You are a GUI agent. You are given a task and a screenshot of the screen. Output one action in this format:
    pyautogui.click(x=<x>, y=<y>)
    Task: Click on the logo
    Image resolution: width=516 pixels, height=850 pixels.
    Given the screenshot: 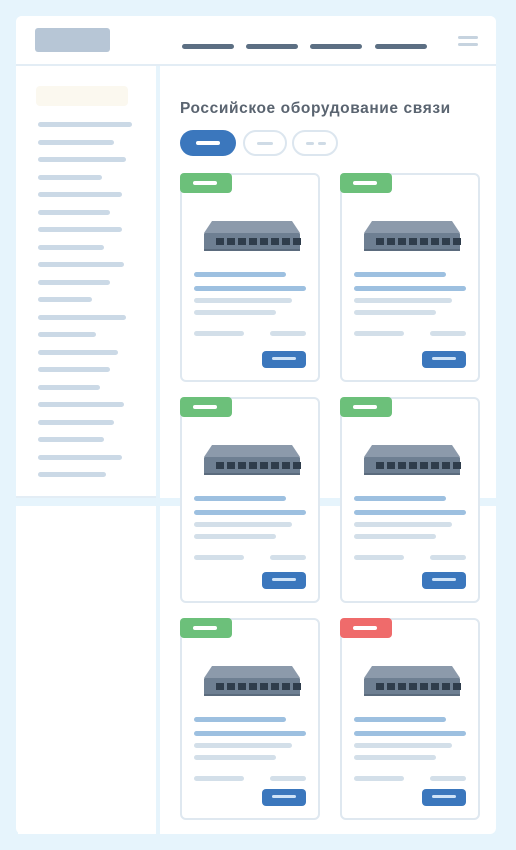 What is the action you would take?
    pyautogui.click(x=72, y=40)
    